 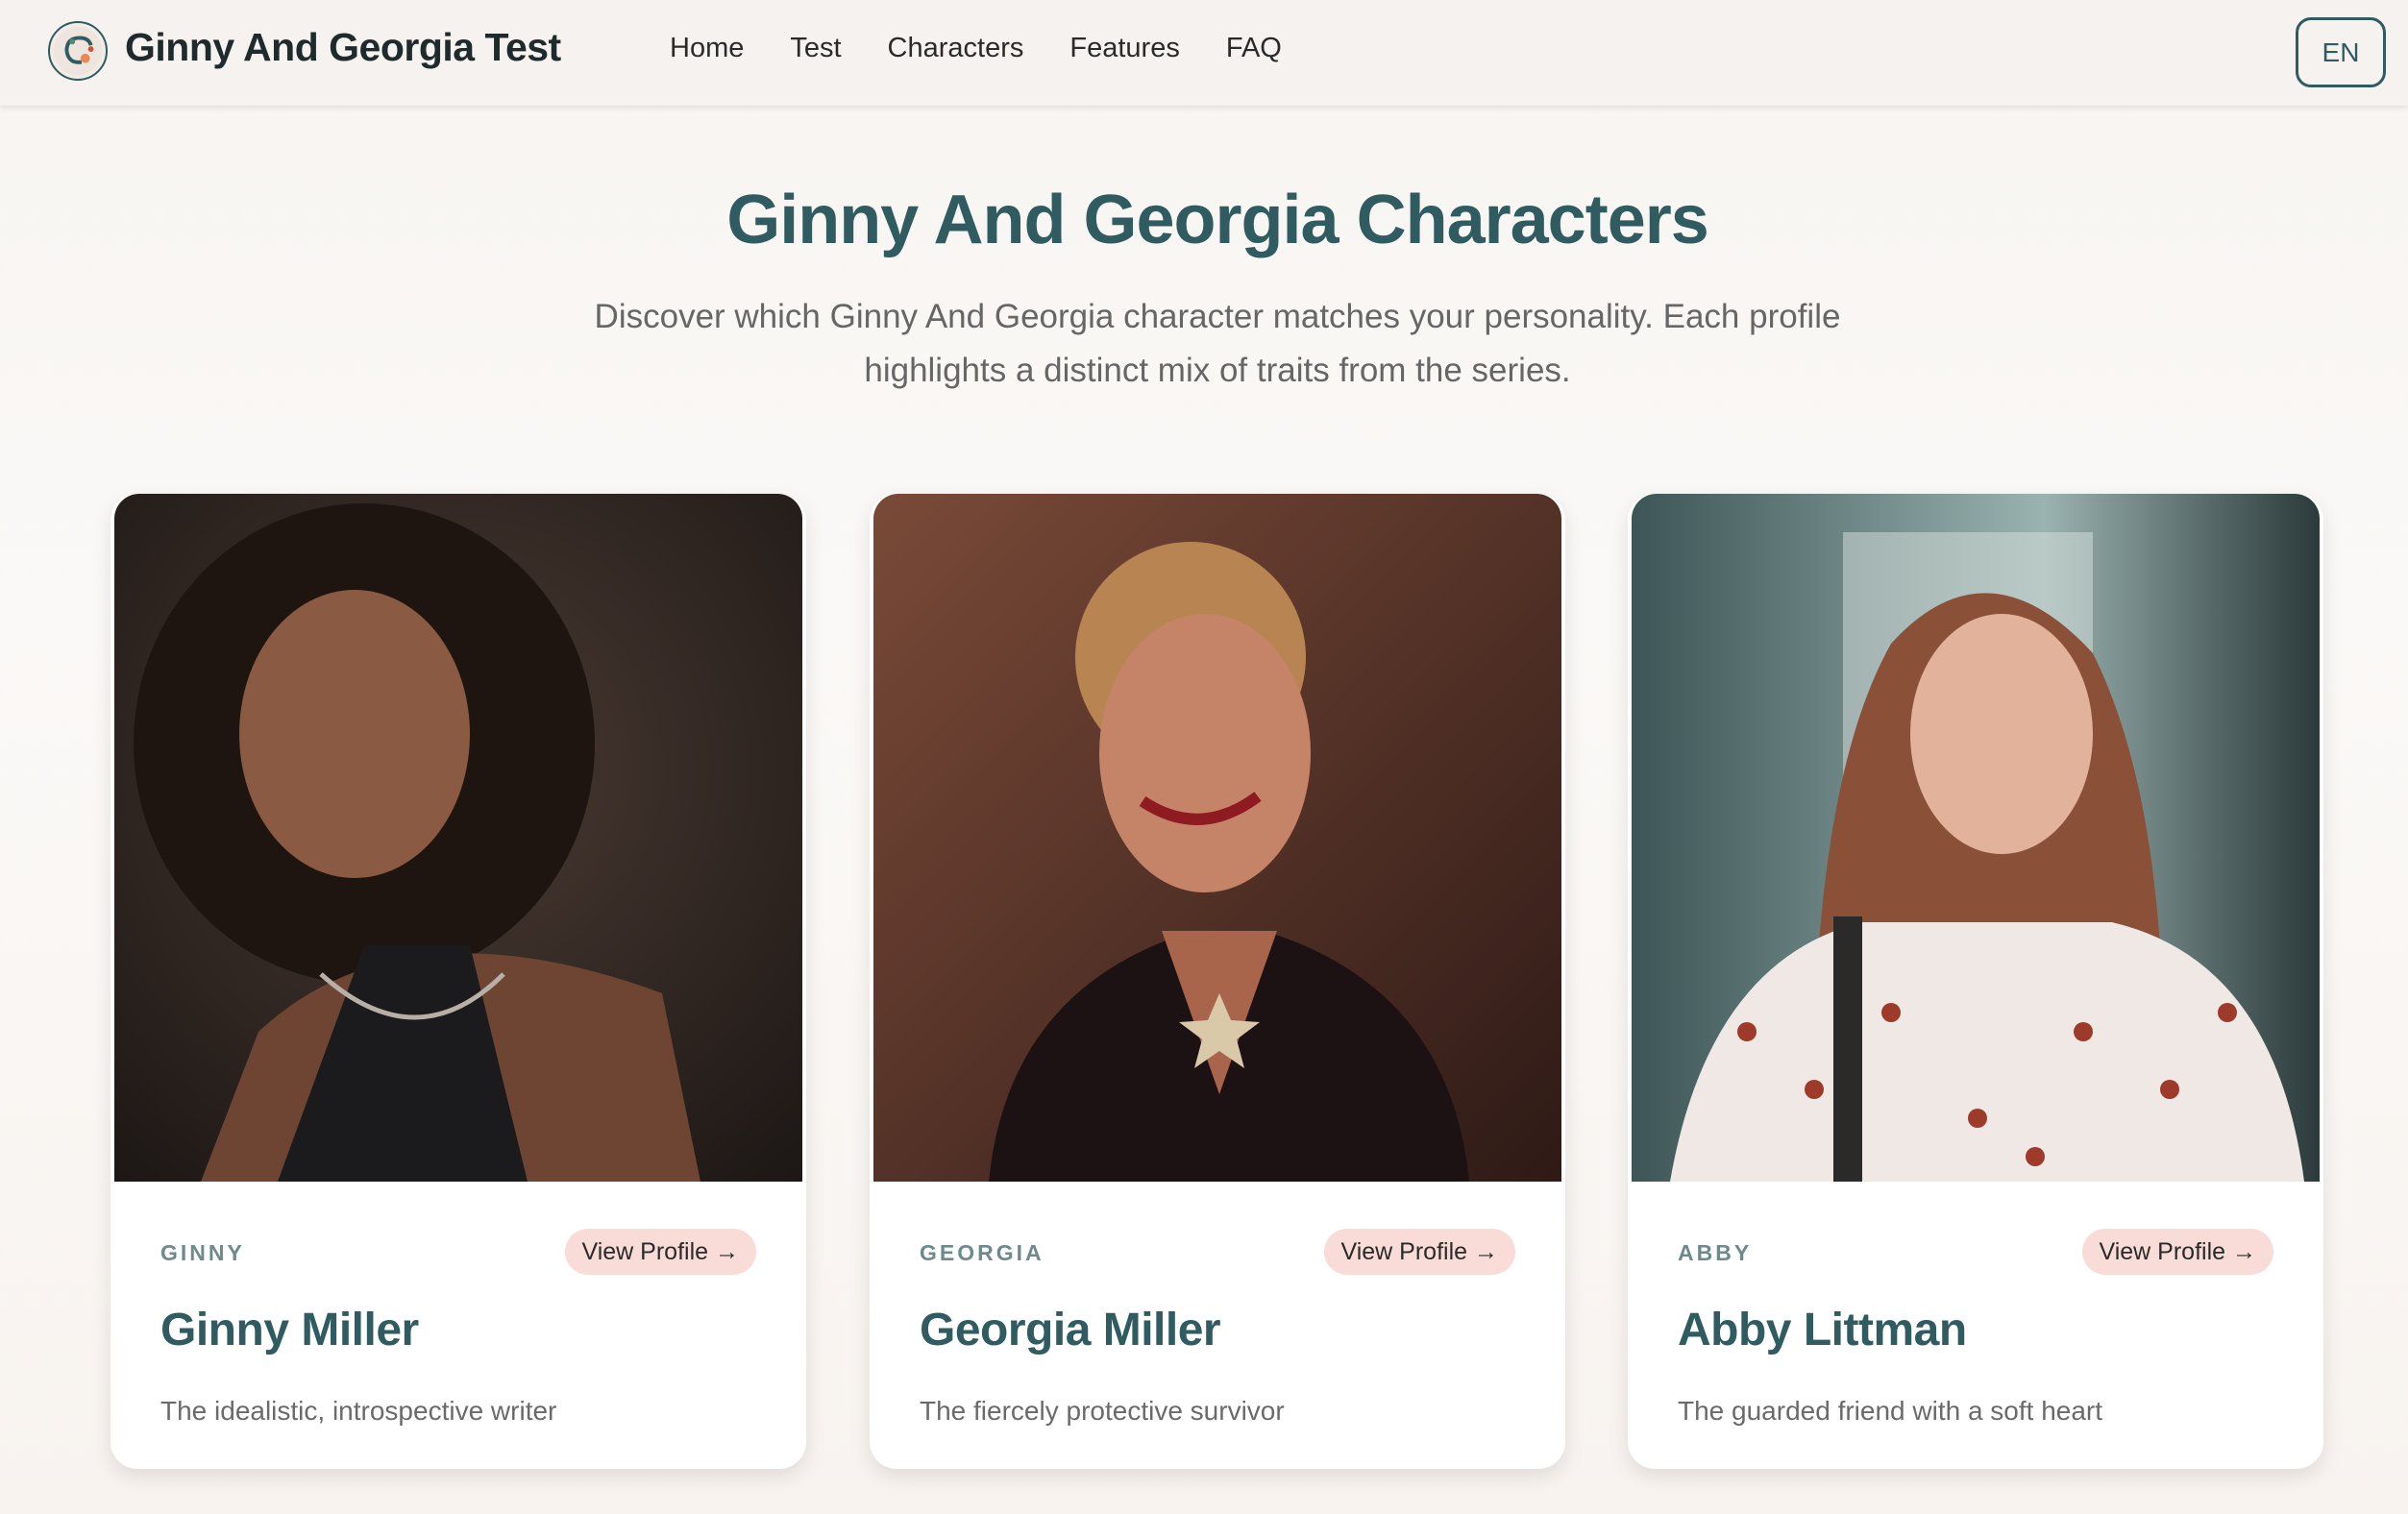 What do you see at coordinates (815, 48) in the screenshot?
I see `nav-test: Test` at bounding box center [815, 48].